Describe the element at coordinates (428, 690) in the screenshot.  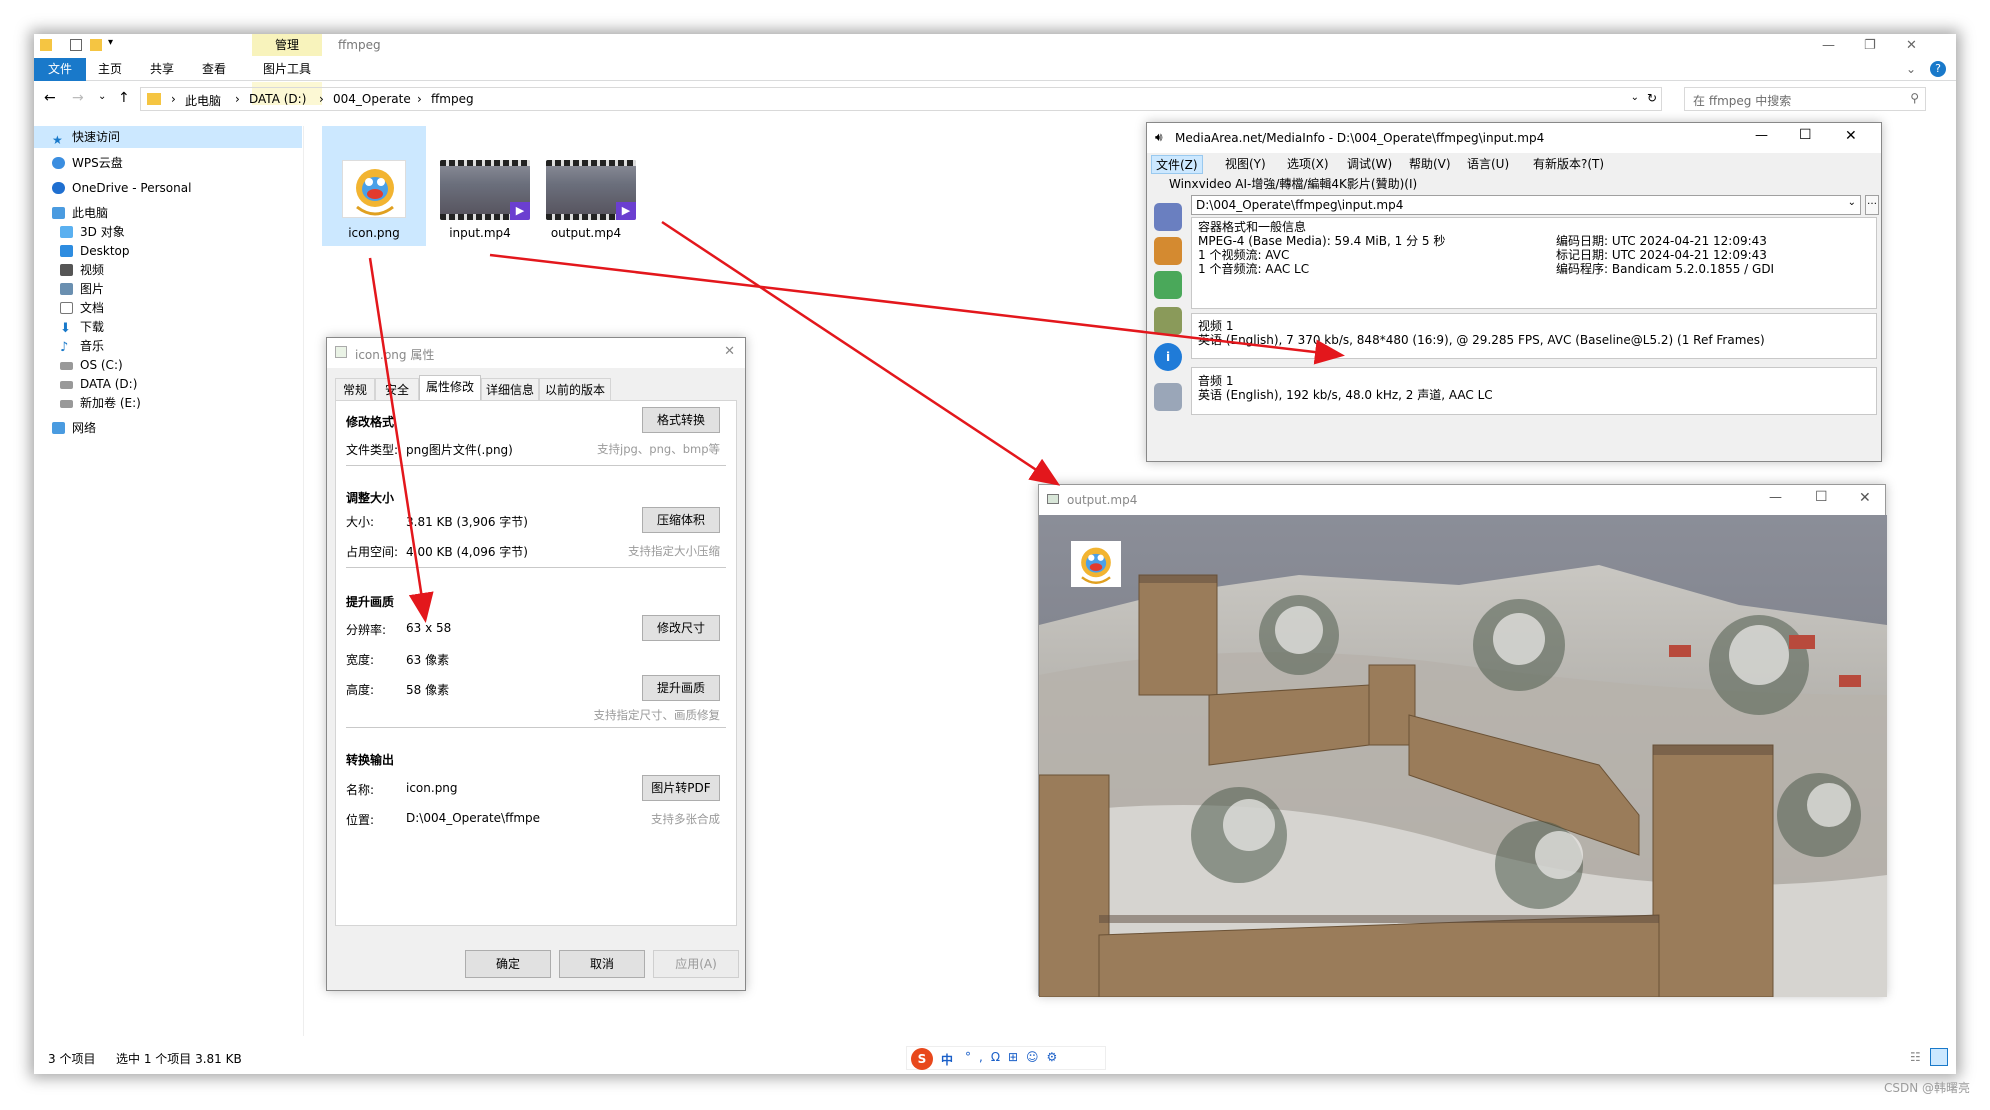
I see `height-value: 58 像素` at that location.